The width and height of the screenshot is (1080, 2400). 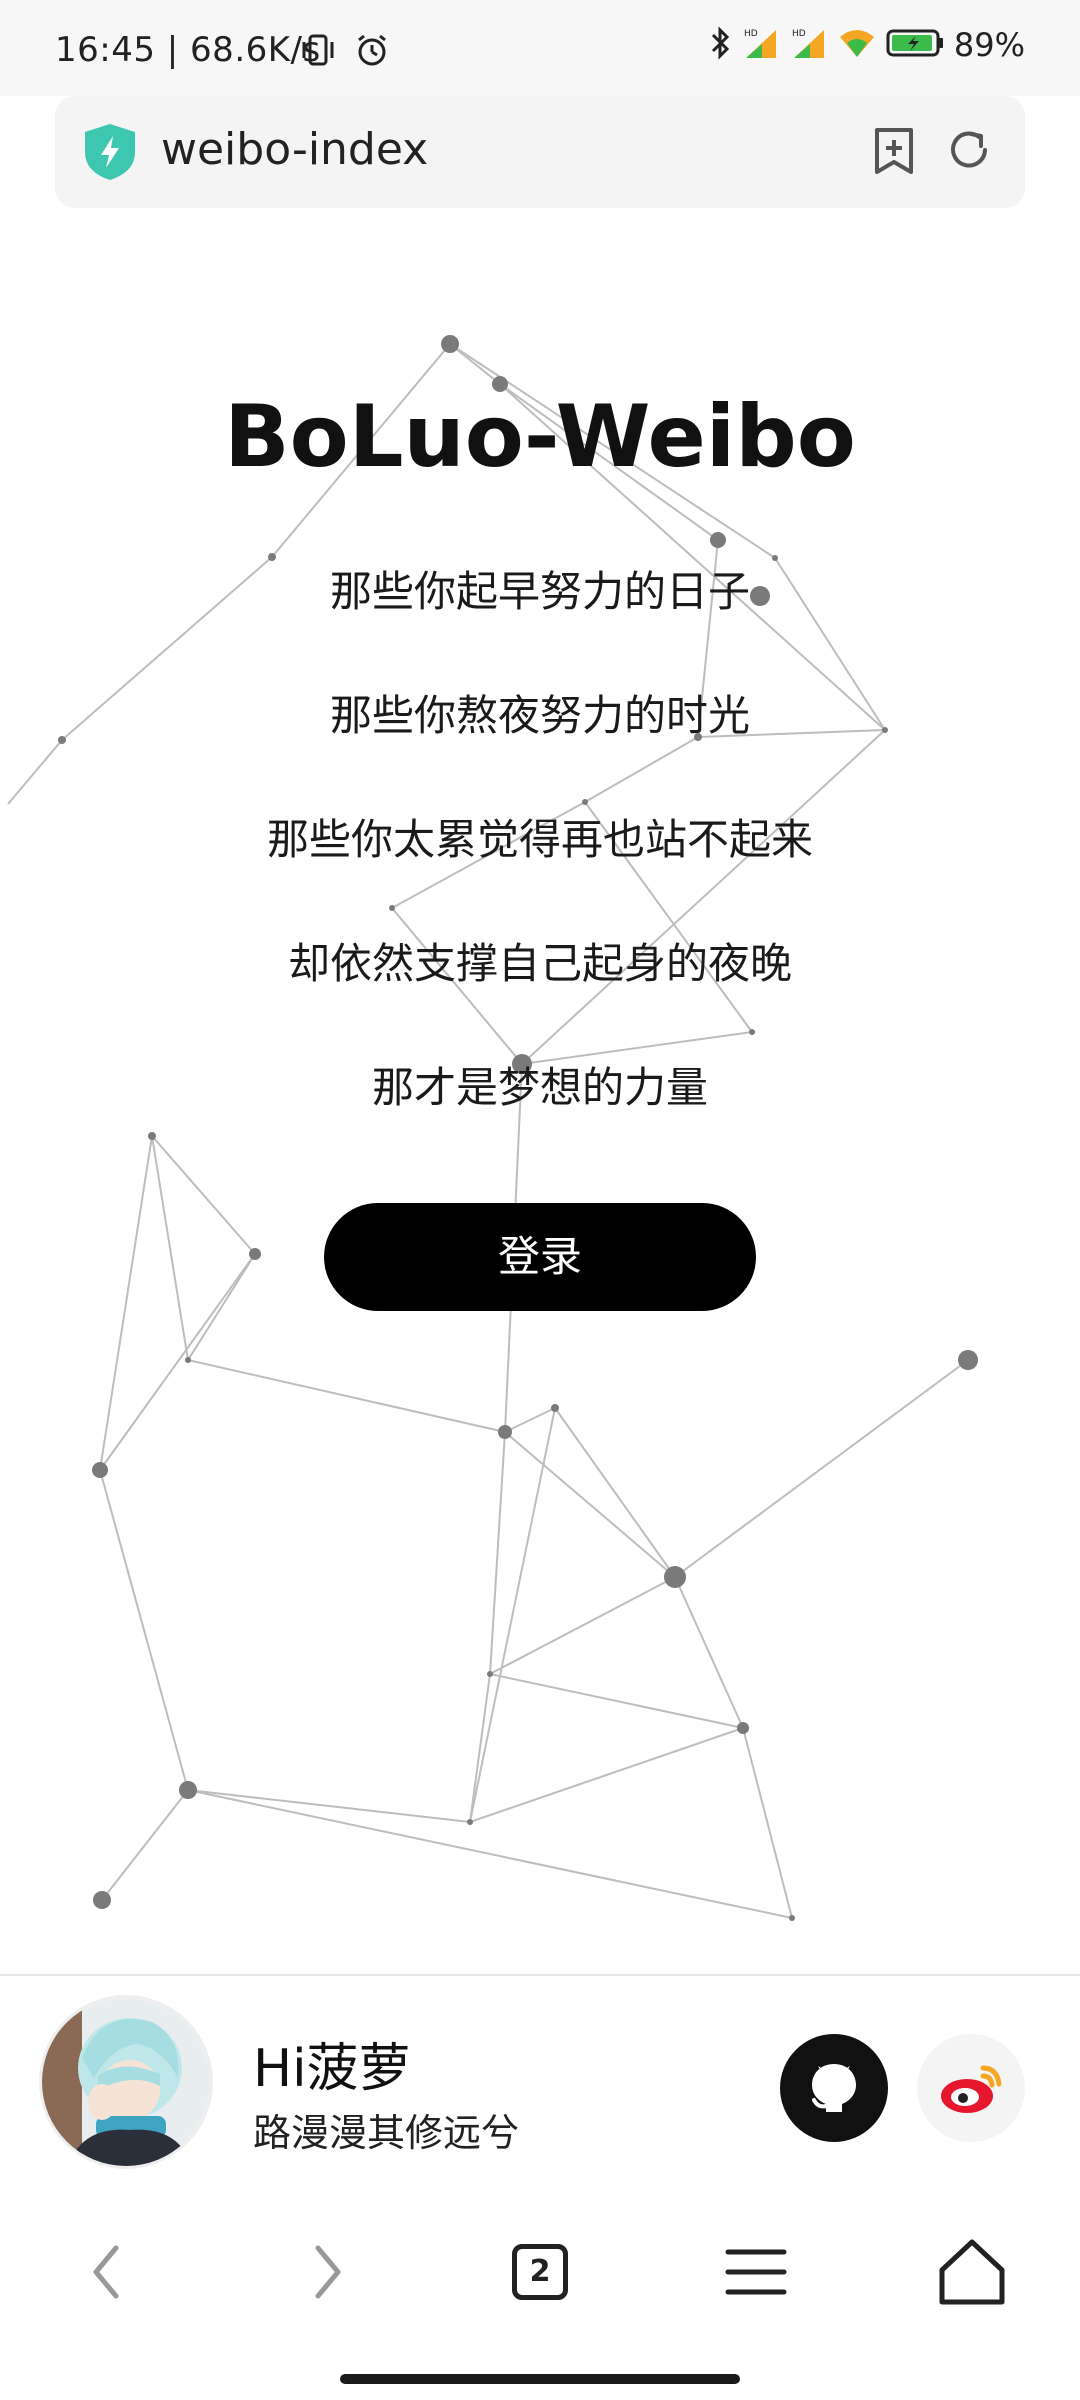 What do you see at coordinates (539, 839) in the screenshot?
I see `slogan-line: 那些你太累觉得再也站不起来` at bounding box center [539, 839].